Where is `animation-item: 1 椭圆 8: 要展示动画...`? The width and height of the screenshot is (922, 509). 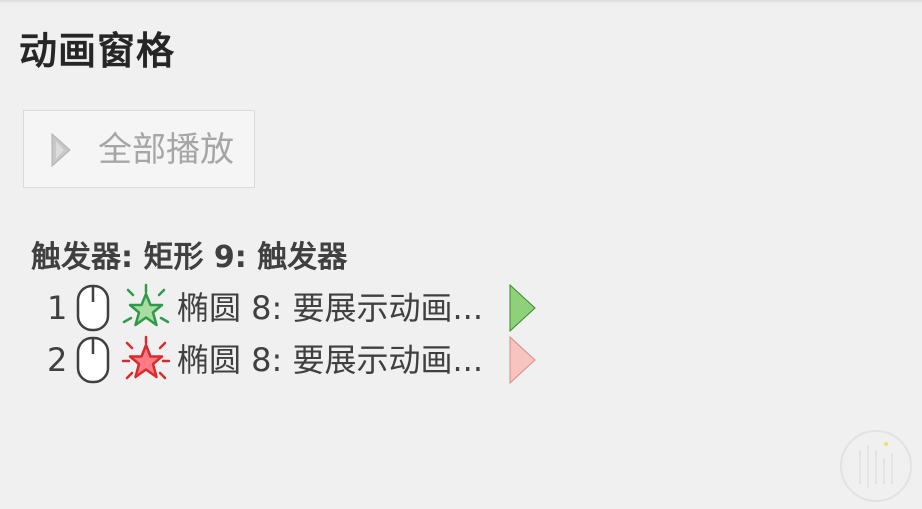
animation-item: 1 椭圆 8: 要展示动画... is located at coordinates (280, 308).